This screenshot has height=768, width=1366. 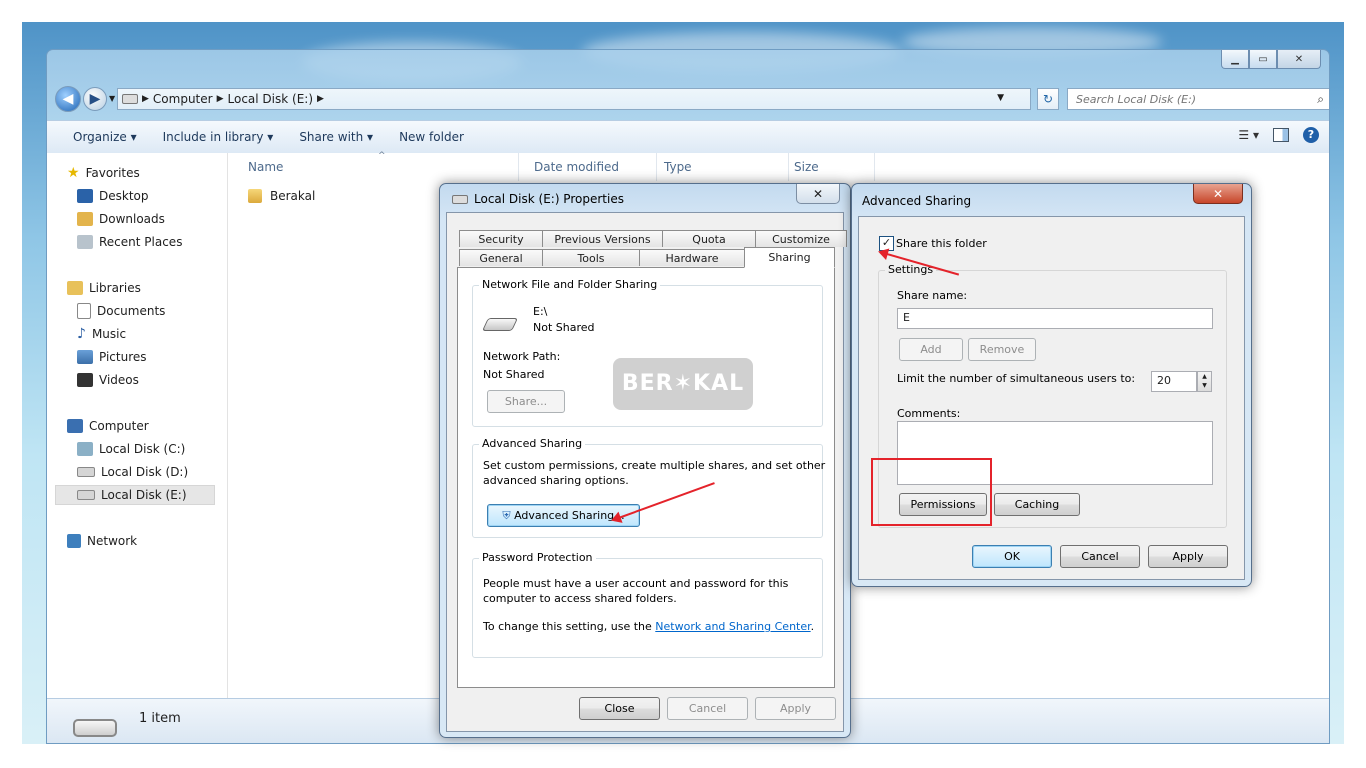 I want to click on nav-favorites: ★ Favorites, so click(x=103, y=173).